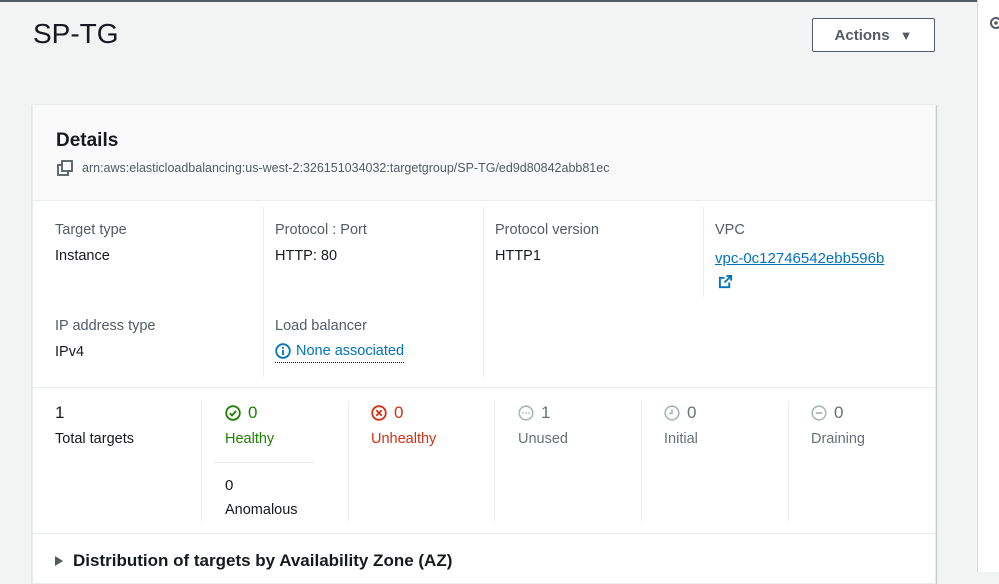 This screenshot has width=999, height=584. I want to click on page-title: SP-TG, so click(76, 33).